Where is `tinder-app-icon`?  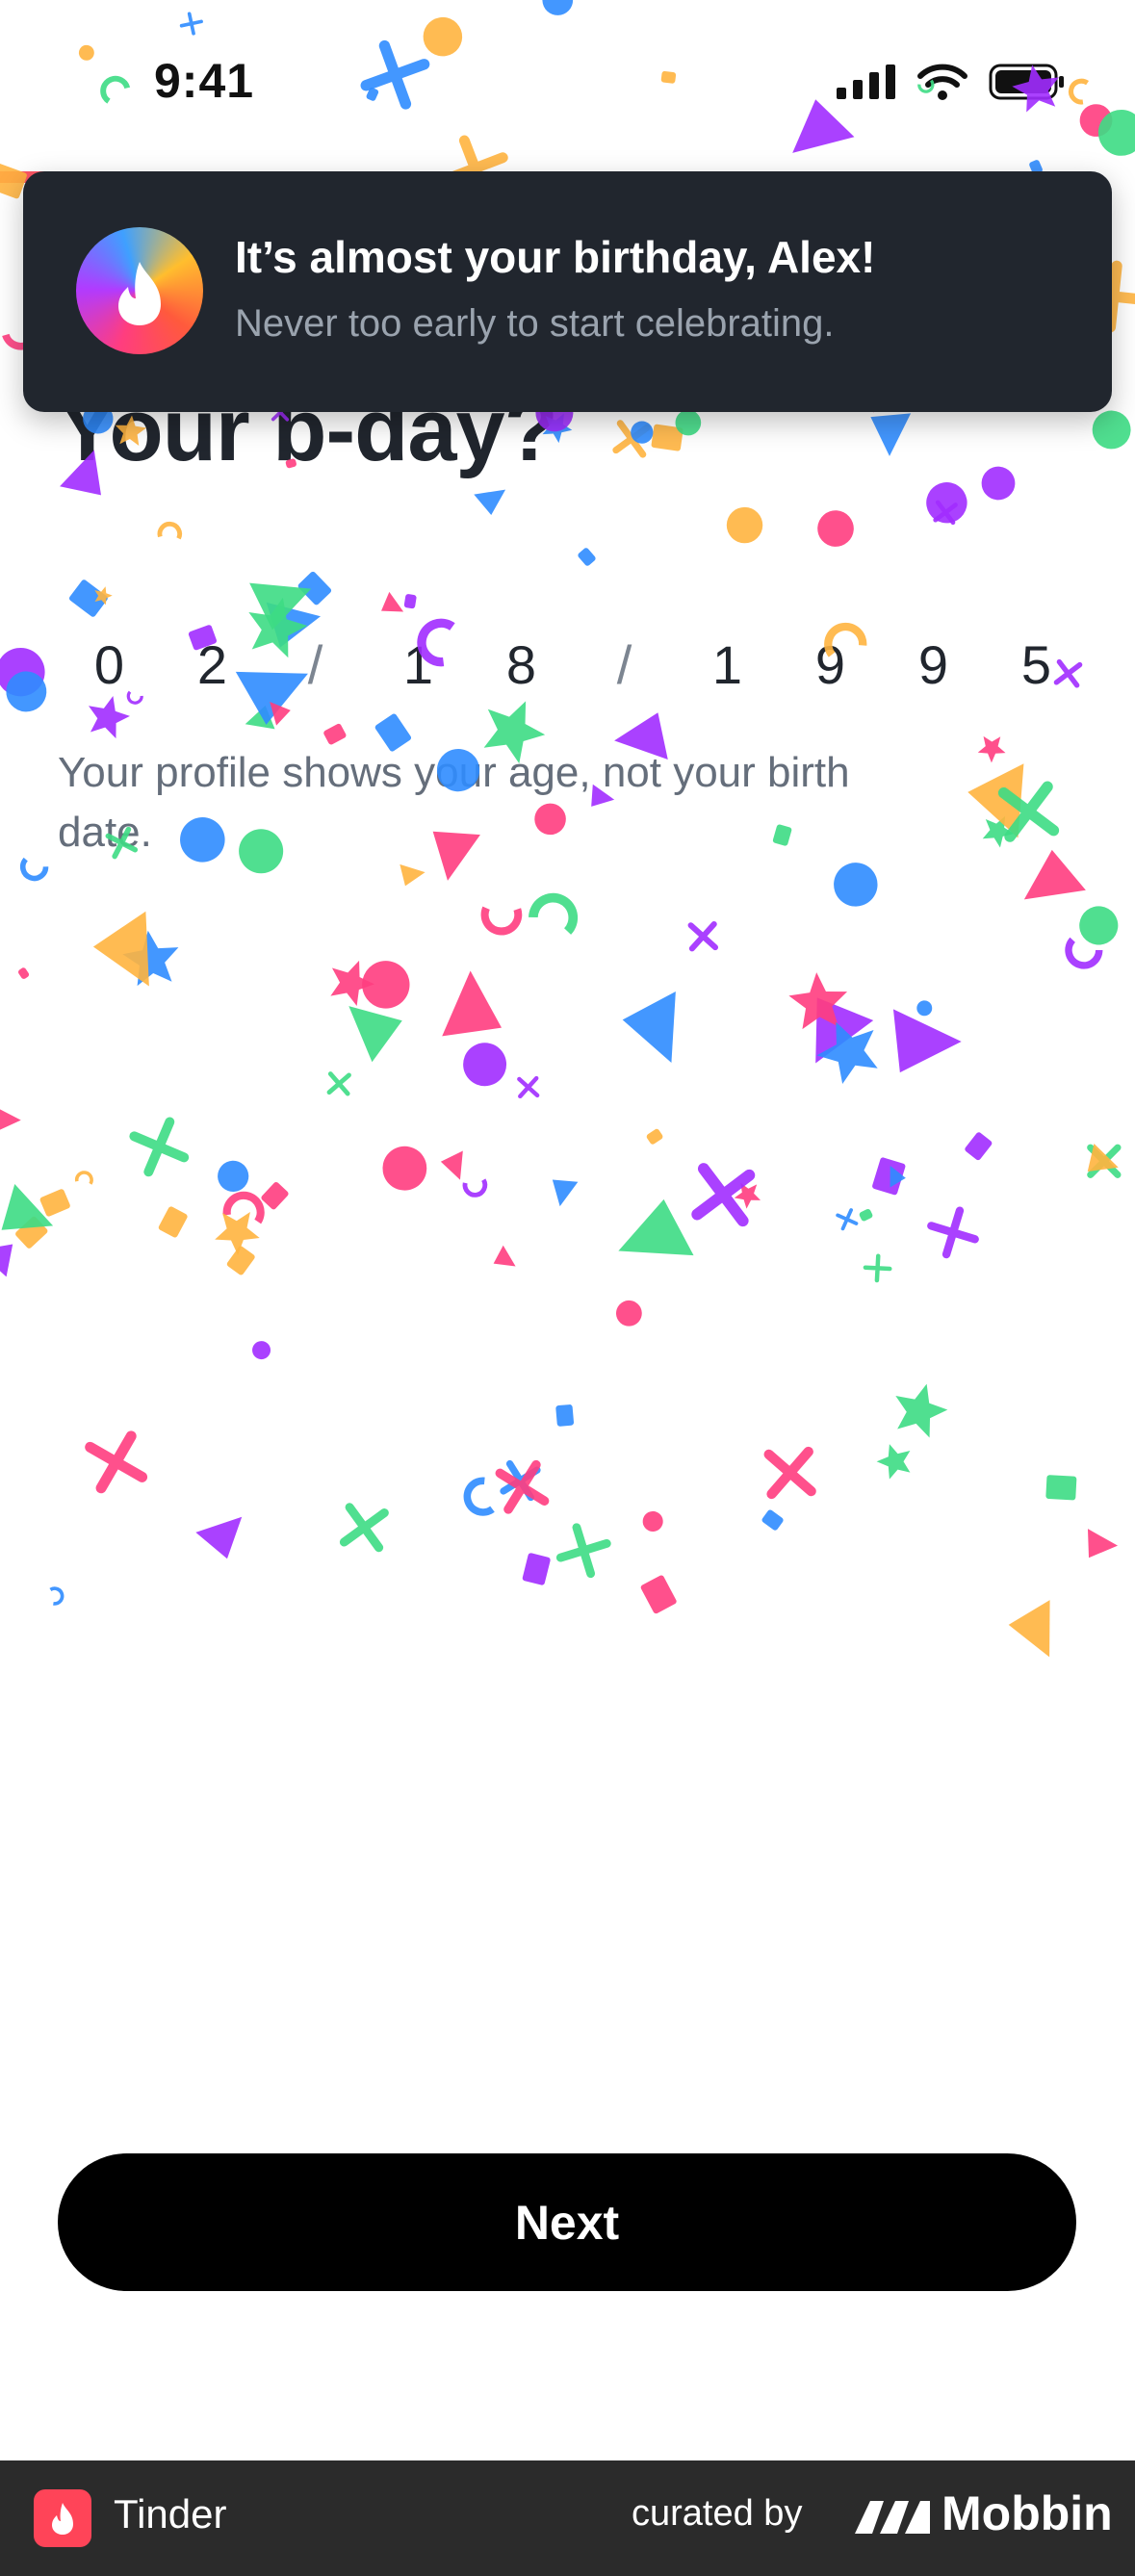 tinder-app-icon is located at coordinates (62, 2518).